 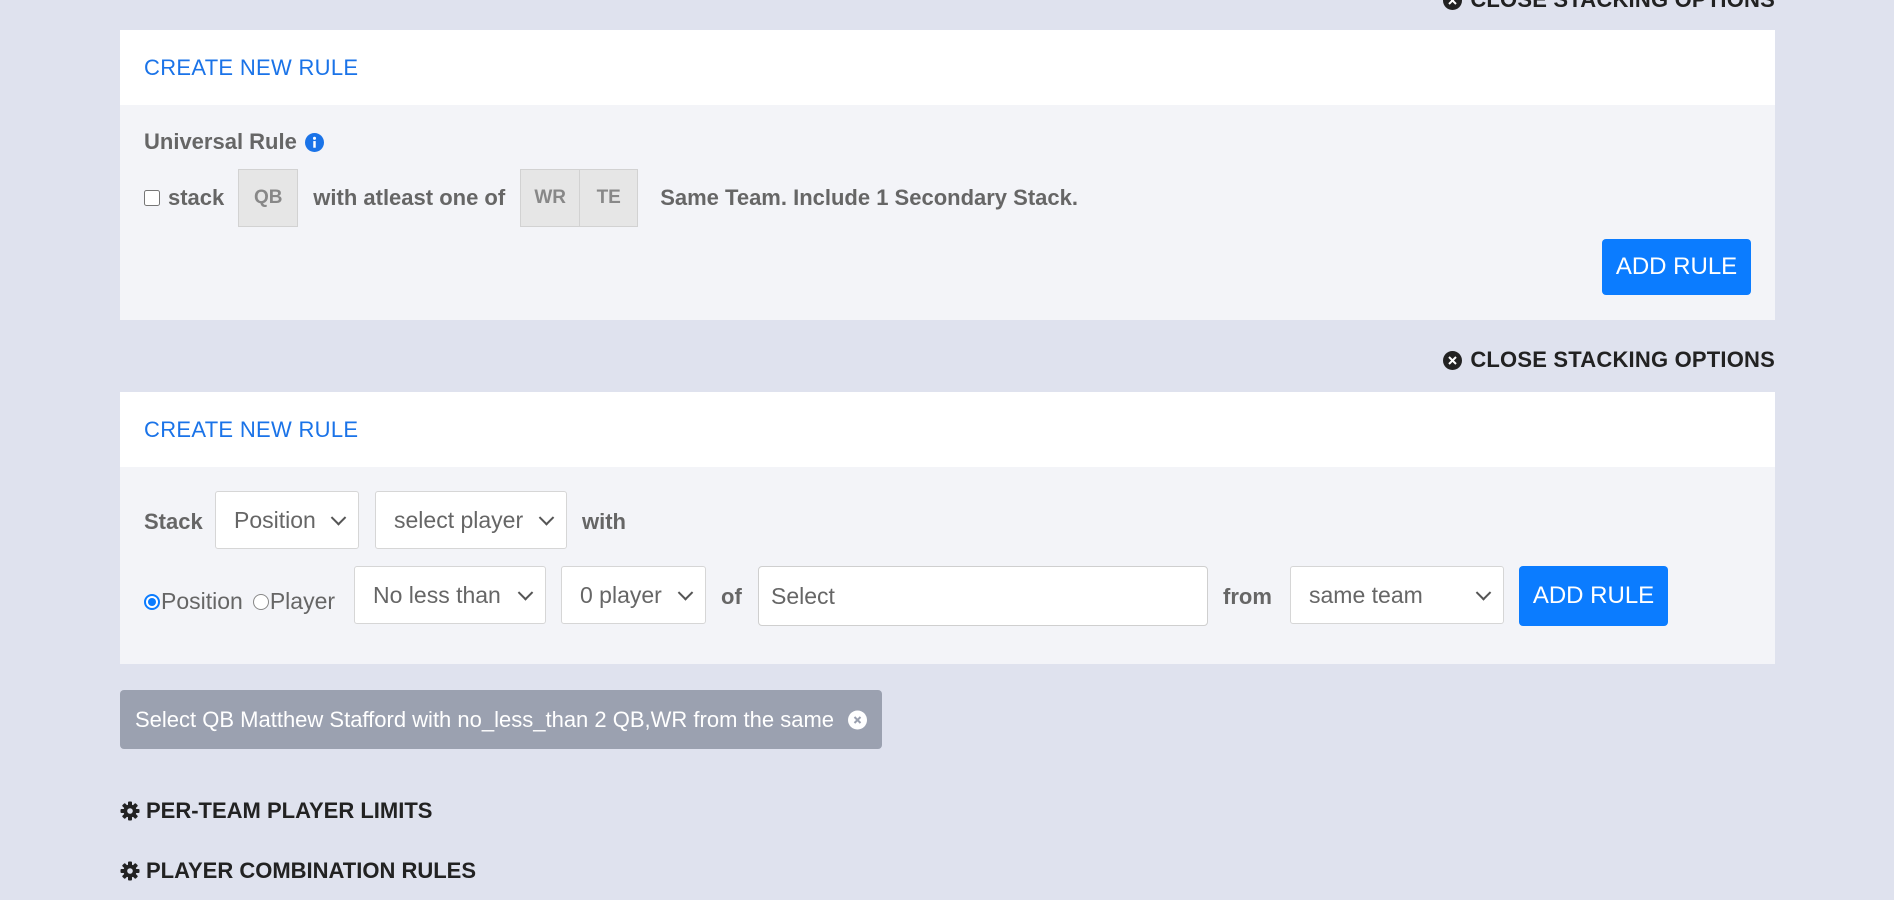 What do you see at coordinates (803, 595) in the screenshot?
I see `target-placeholder: Select` at bounding box center [803, 595].